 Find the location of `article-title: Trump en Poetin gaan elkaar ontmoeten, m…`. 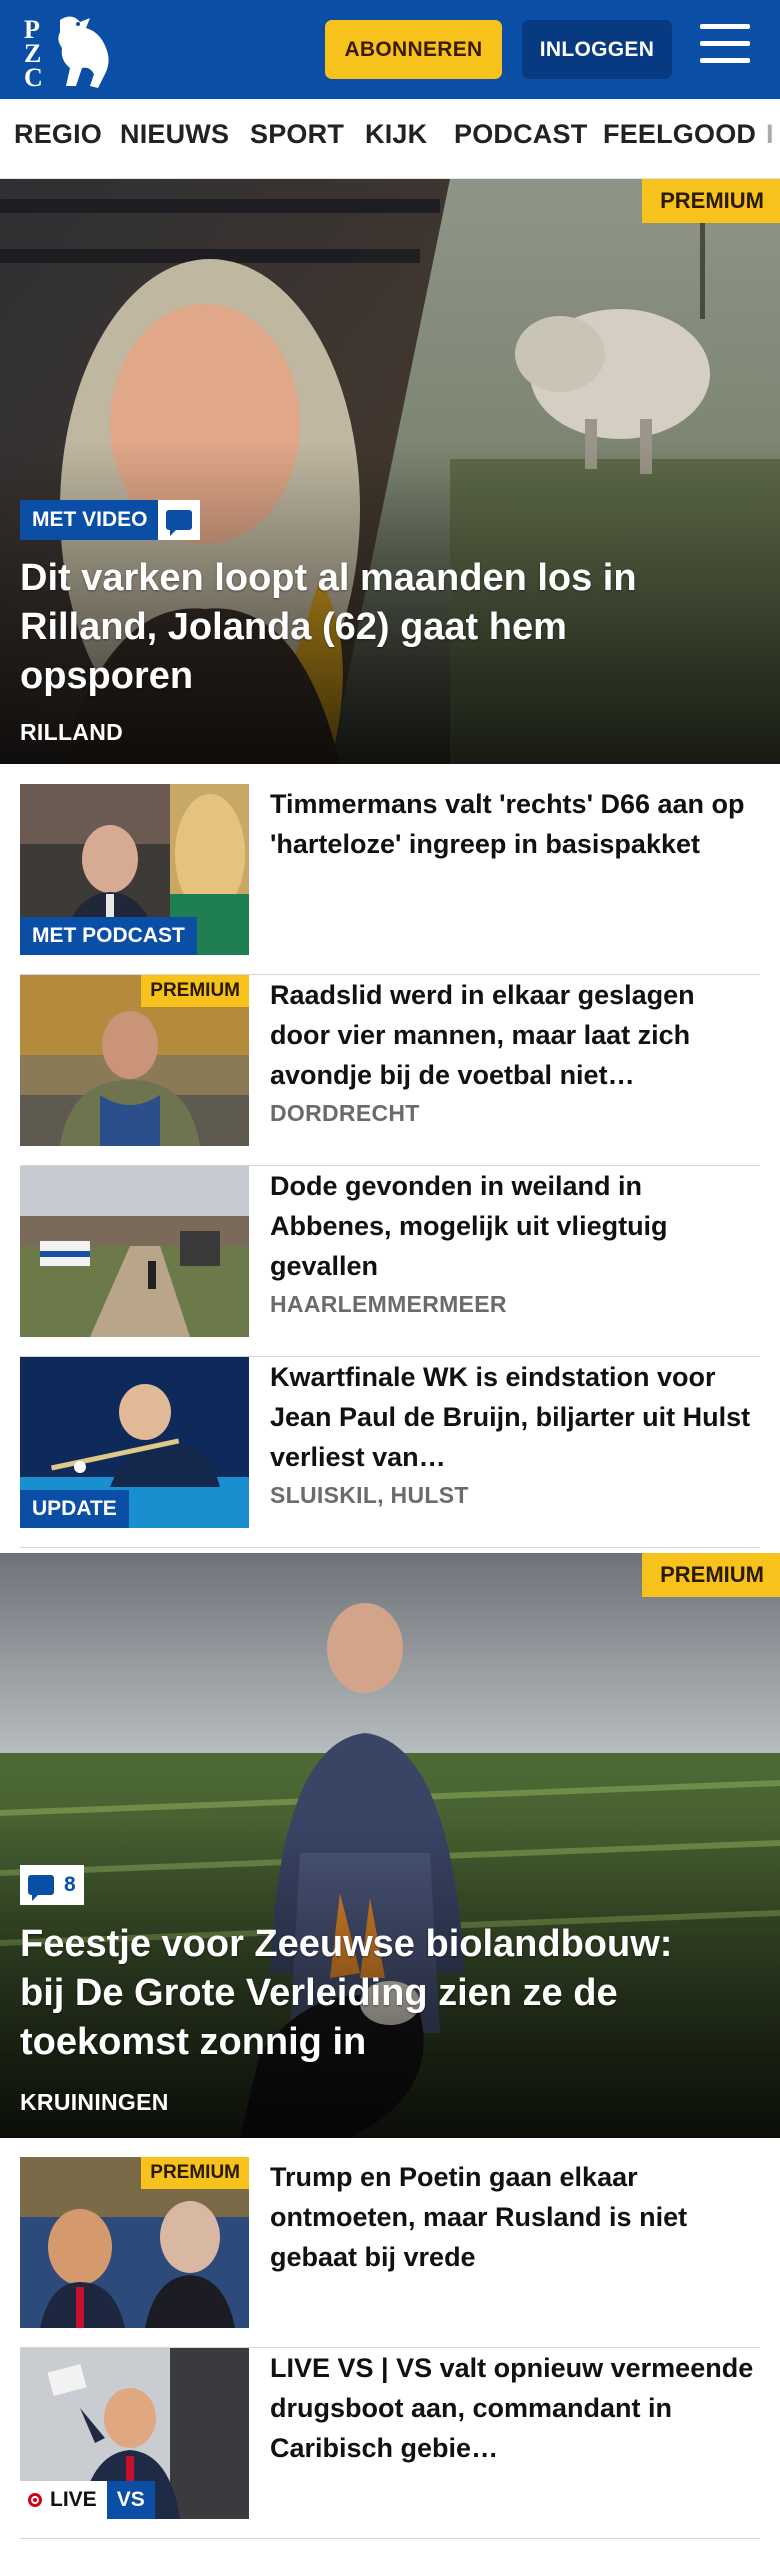

article-title: Trump en Poetin gaan elkaar ontmoeten, m… is located at coordinates (515, 2217).